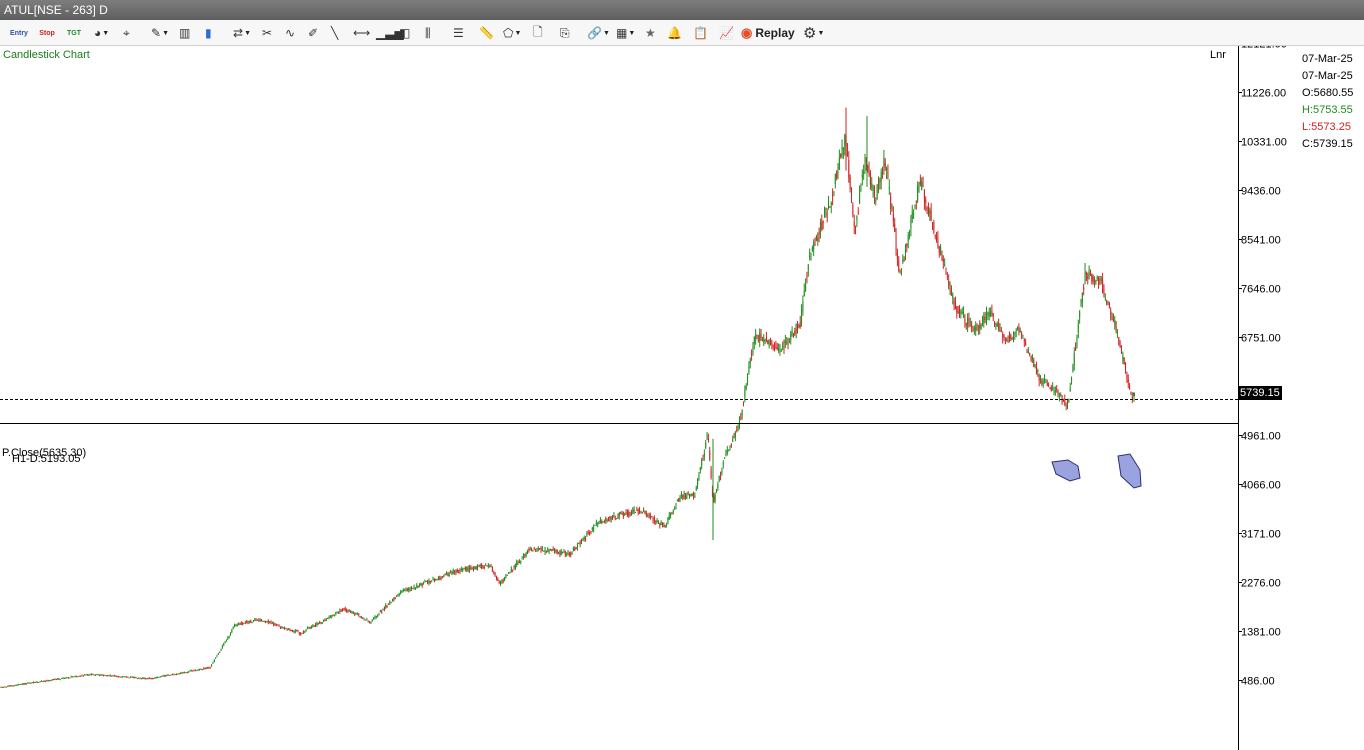 The image size is (1364, 750). I want to click on scissors-button: ✂, so click(267, 33).